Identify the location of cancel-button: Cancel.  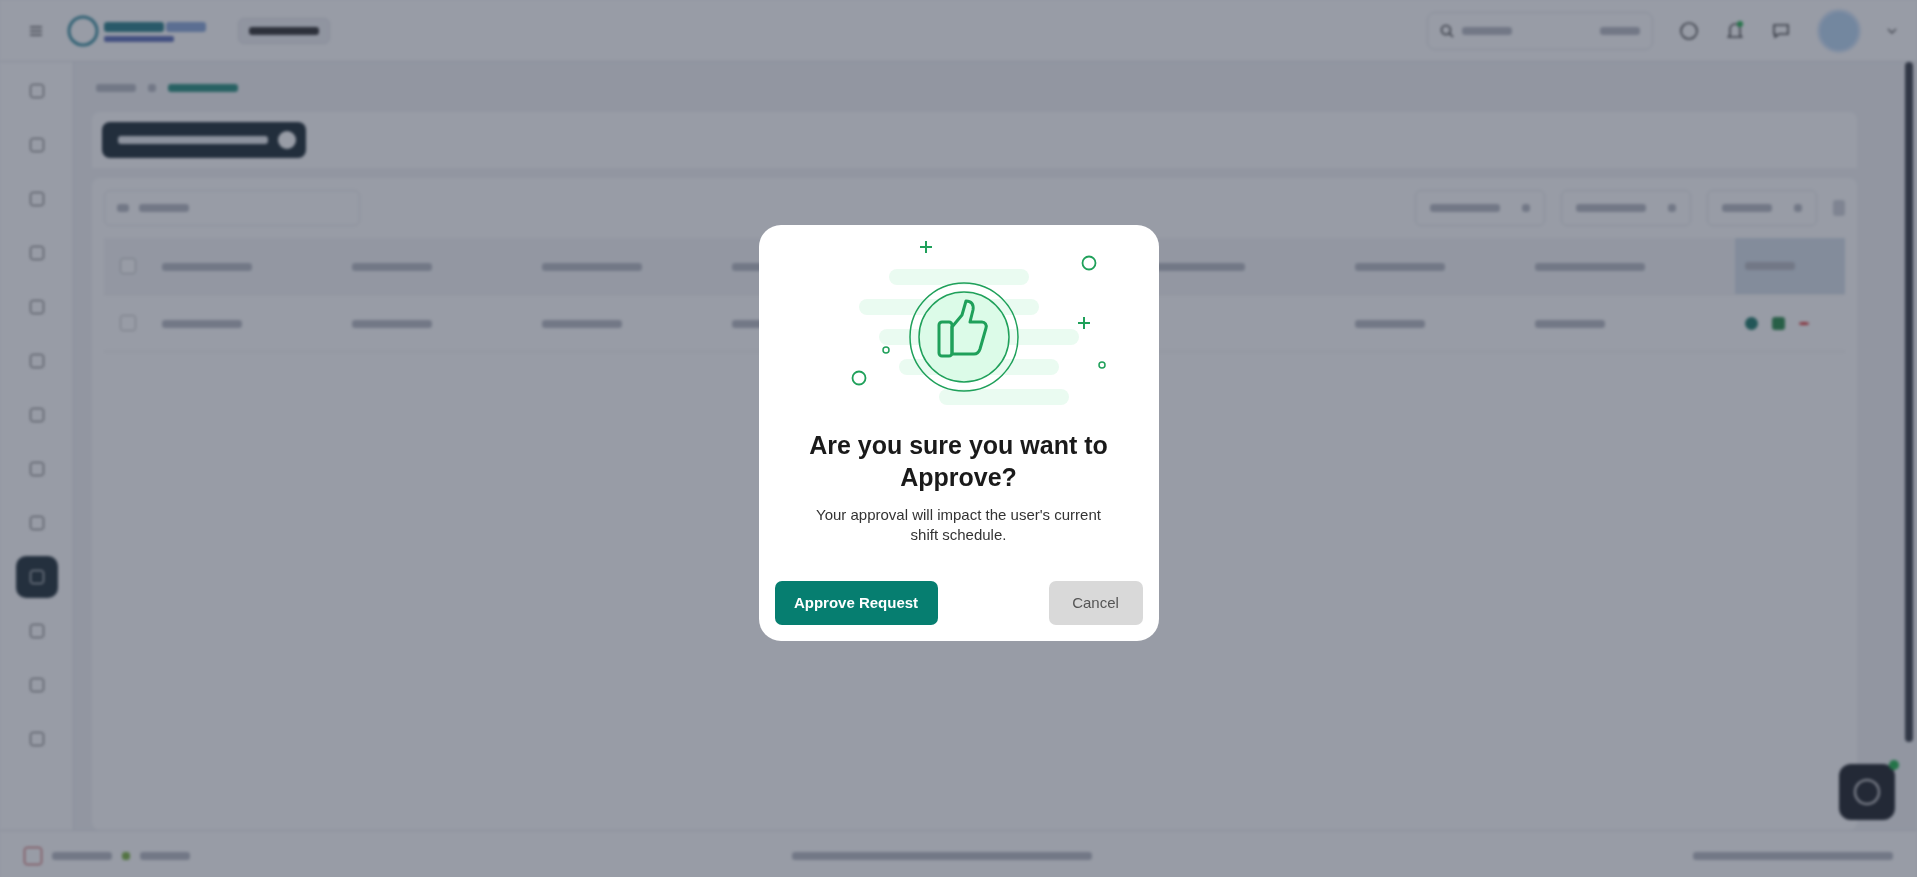
(1095, 602).